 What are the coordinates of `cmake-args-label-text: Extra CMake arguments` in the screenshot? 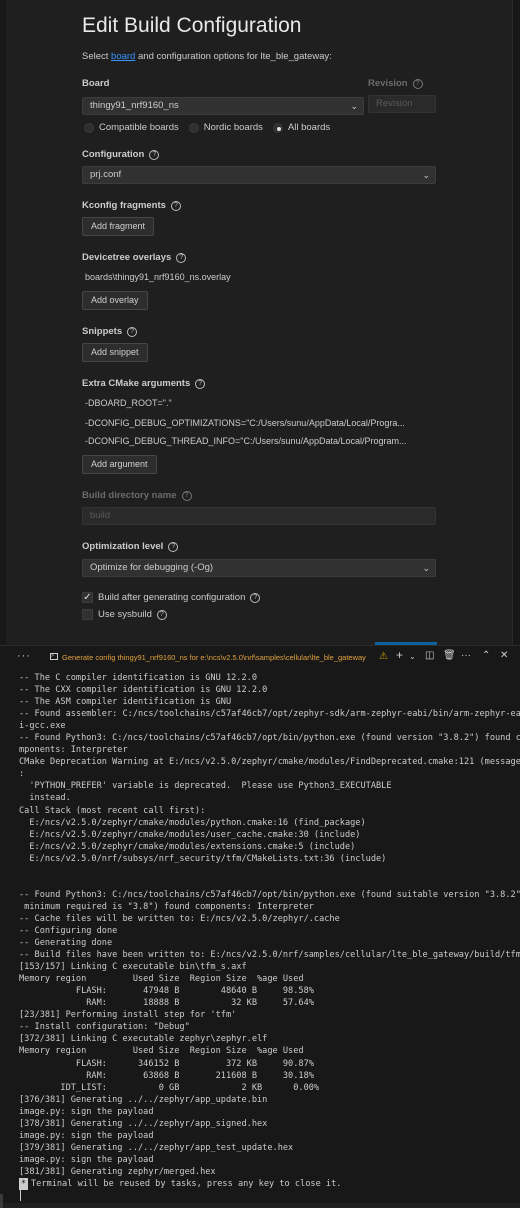 It's located at (136, 383).